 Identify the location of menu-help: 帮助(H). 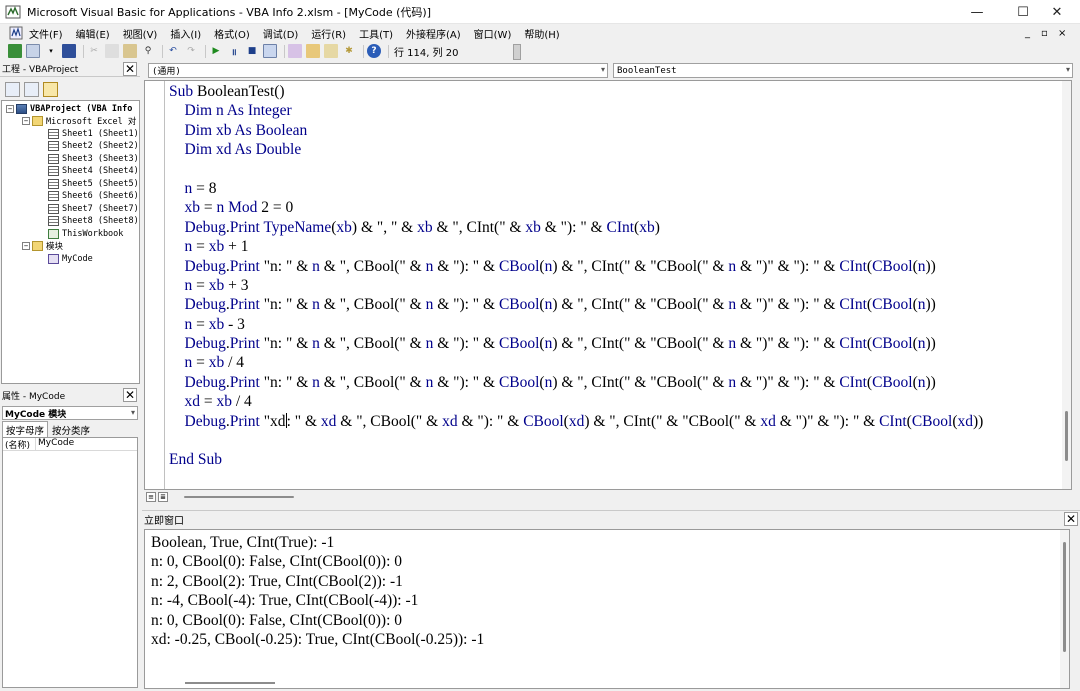
(541, 33).